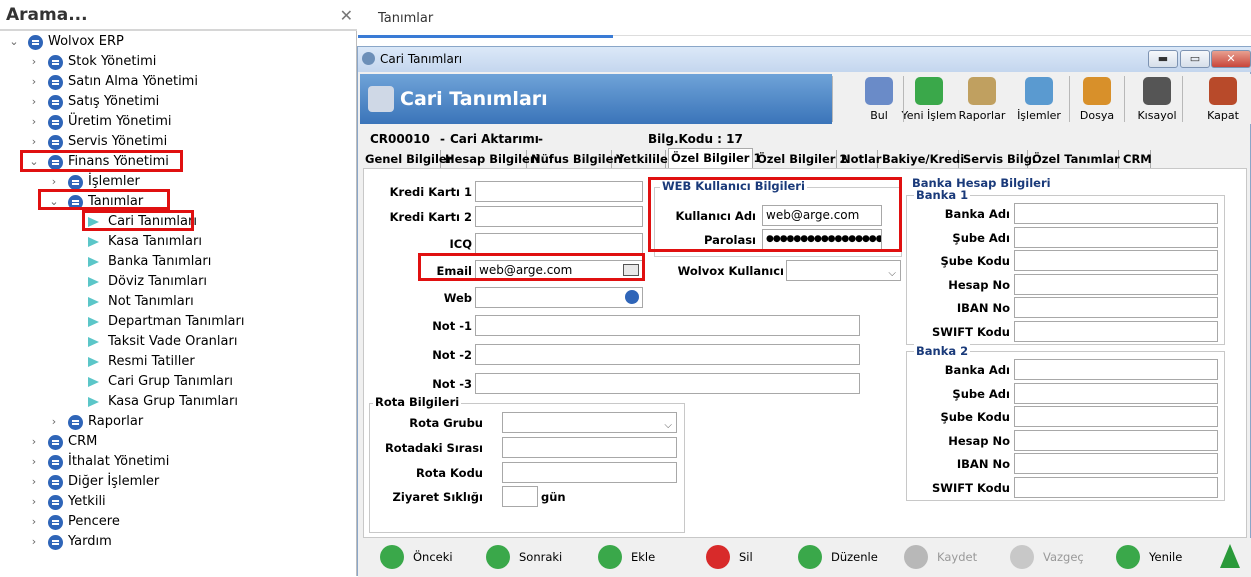  Describe the element at coordinates (177, 182) in the screenshot. I see `tree-item: › İşlemler` at that location.